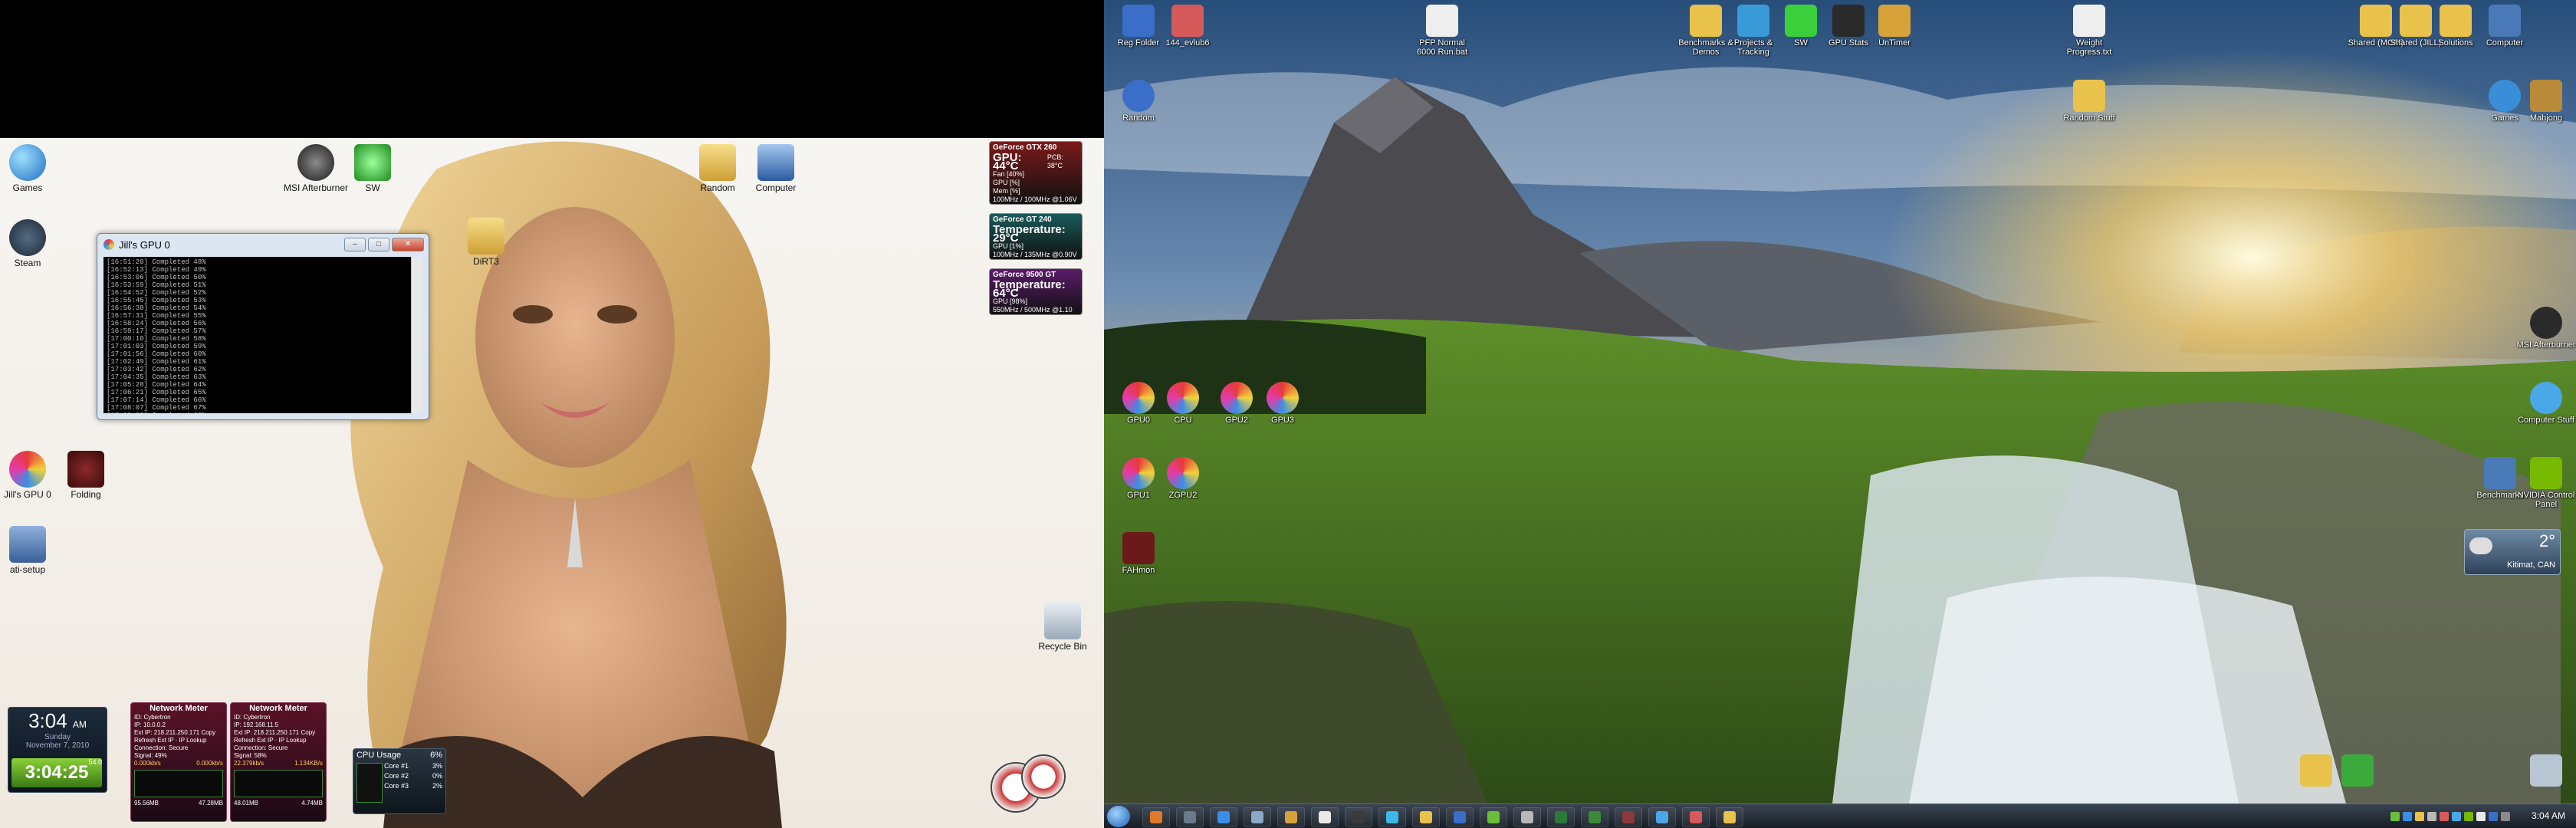 Image resolution: width=2576 pixels, height=828 pixels. What do you see at coordinates (2546, 102) in the screenshot?
I see `desktop-icon-mahjong: Mahjong` at bounding box center [2546, 102].